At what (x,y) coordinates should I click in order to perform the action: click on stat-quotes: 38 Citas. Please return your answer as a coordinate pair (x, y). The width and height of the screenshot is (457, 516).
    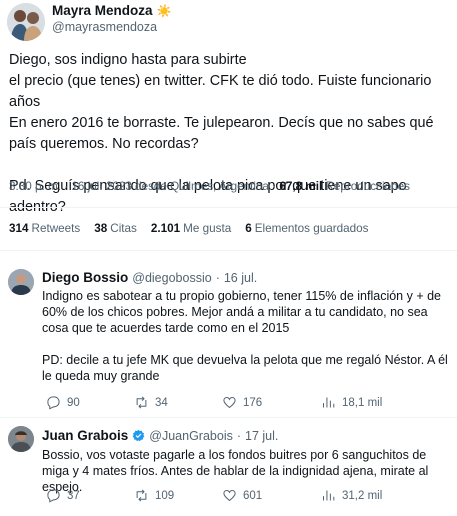
    Looking at the image, I should click on (115, 228).